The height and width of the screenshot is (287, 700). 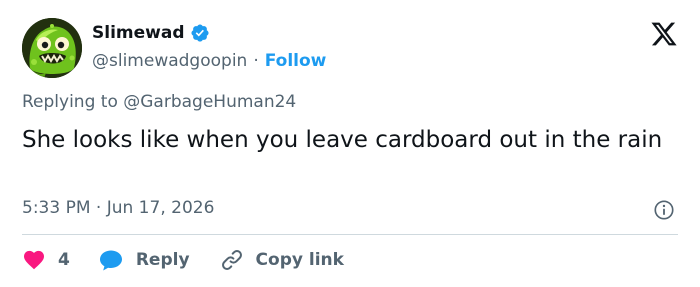 What do you see at coordinates (169, 61) in the screenshot?
I see `handle: @slimewadgoopin` at bounding box center [169, 61].